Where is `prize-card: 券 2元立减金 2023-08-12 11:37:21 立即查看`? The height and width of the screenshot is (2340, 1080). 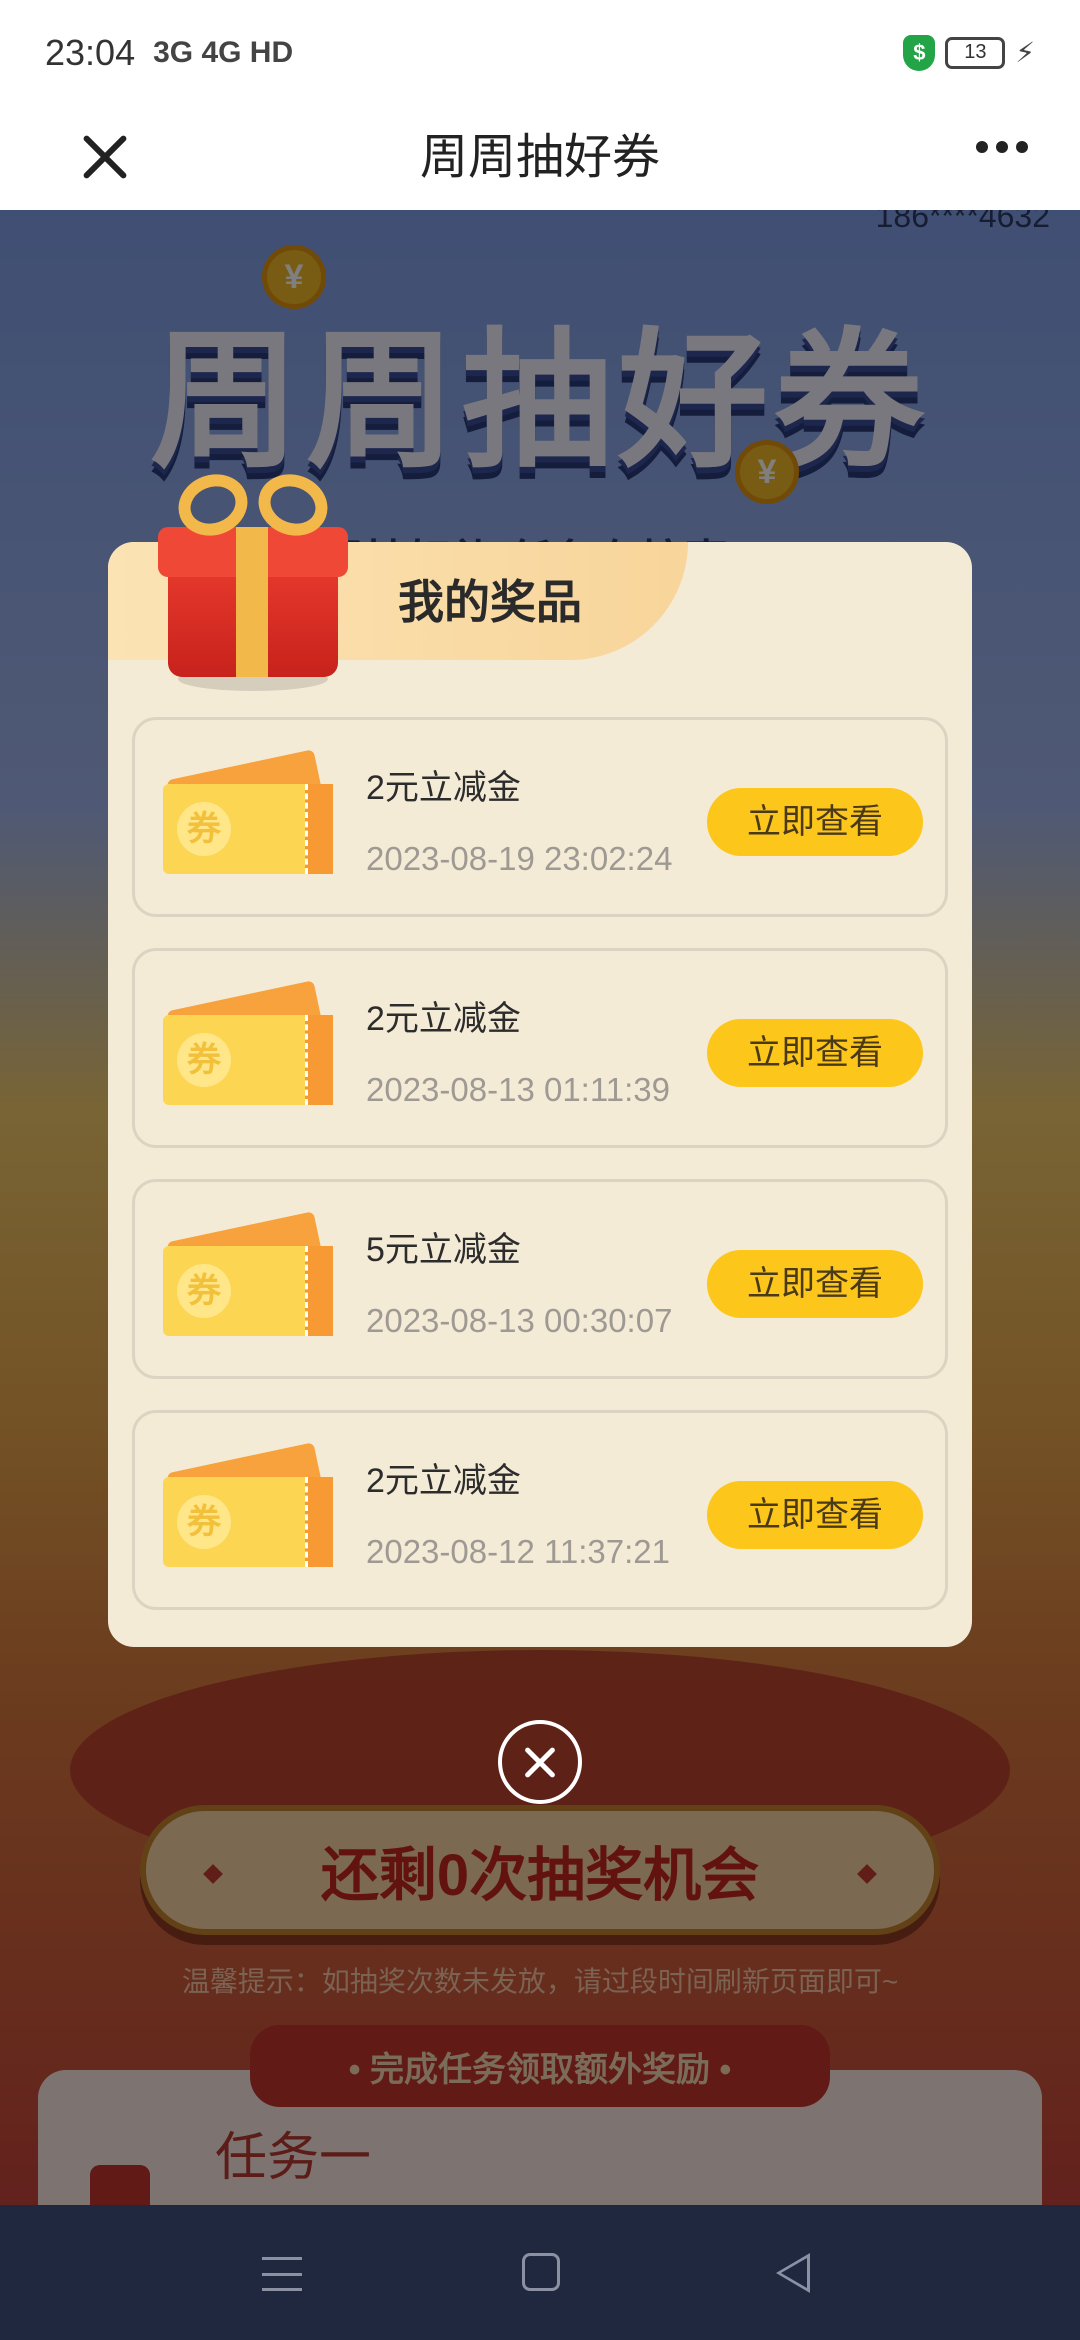 prize-card: 券 2元立减金 2023-08-12 11:37:21 立即查看 is located at coordinates (540, 1510).